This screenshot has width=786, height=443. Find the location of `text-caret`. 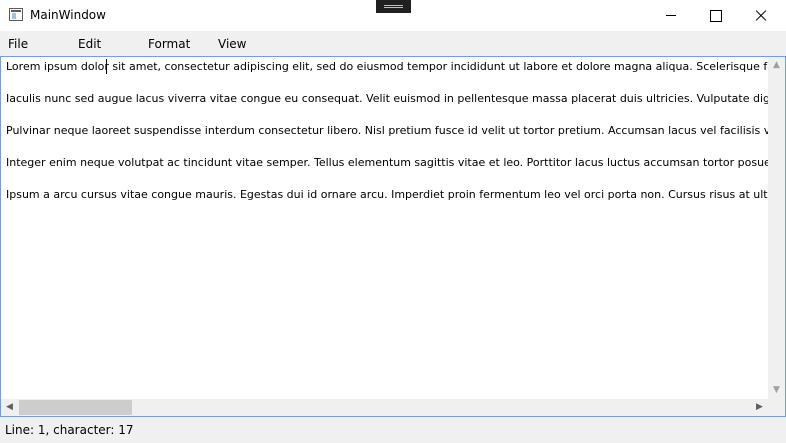

text-caret is located at coordinates (106, 66).